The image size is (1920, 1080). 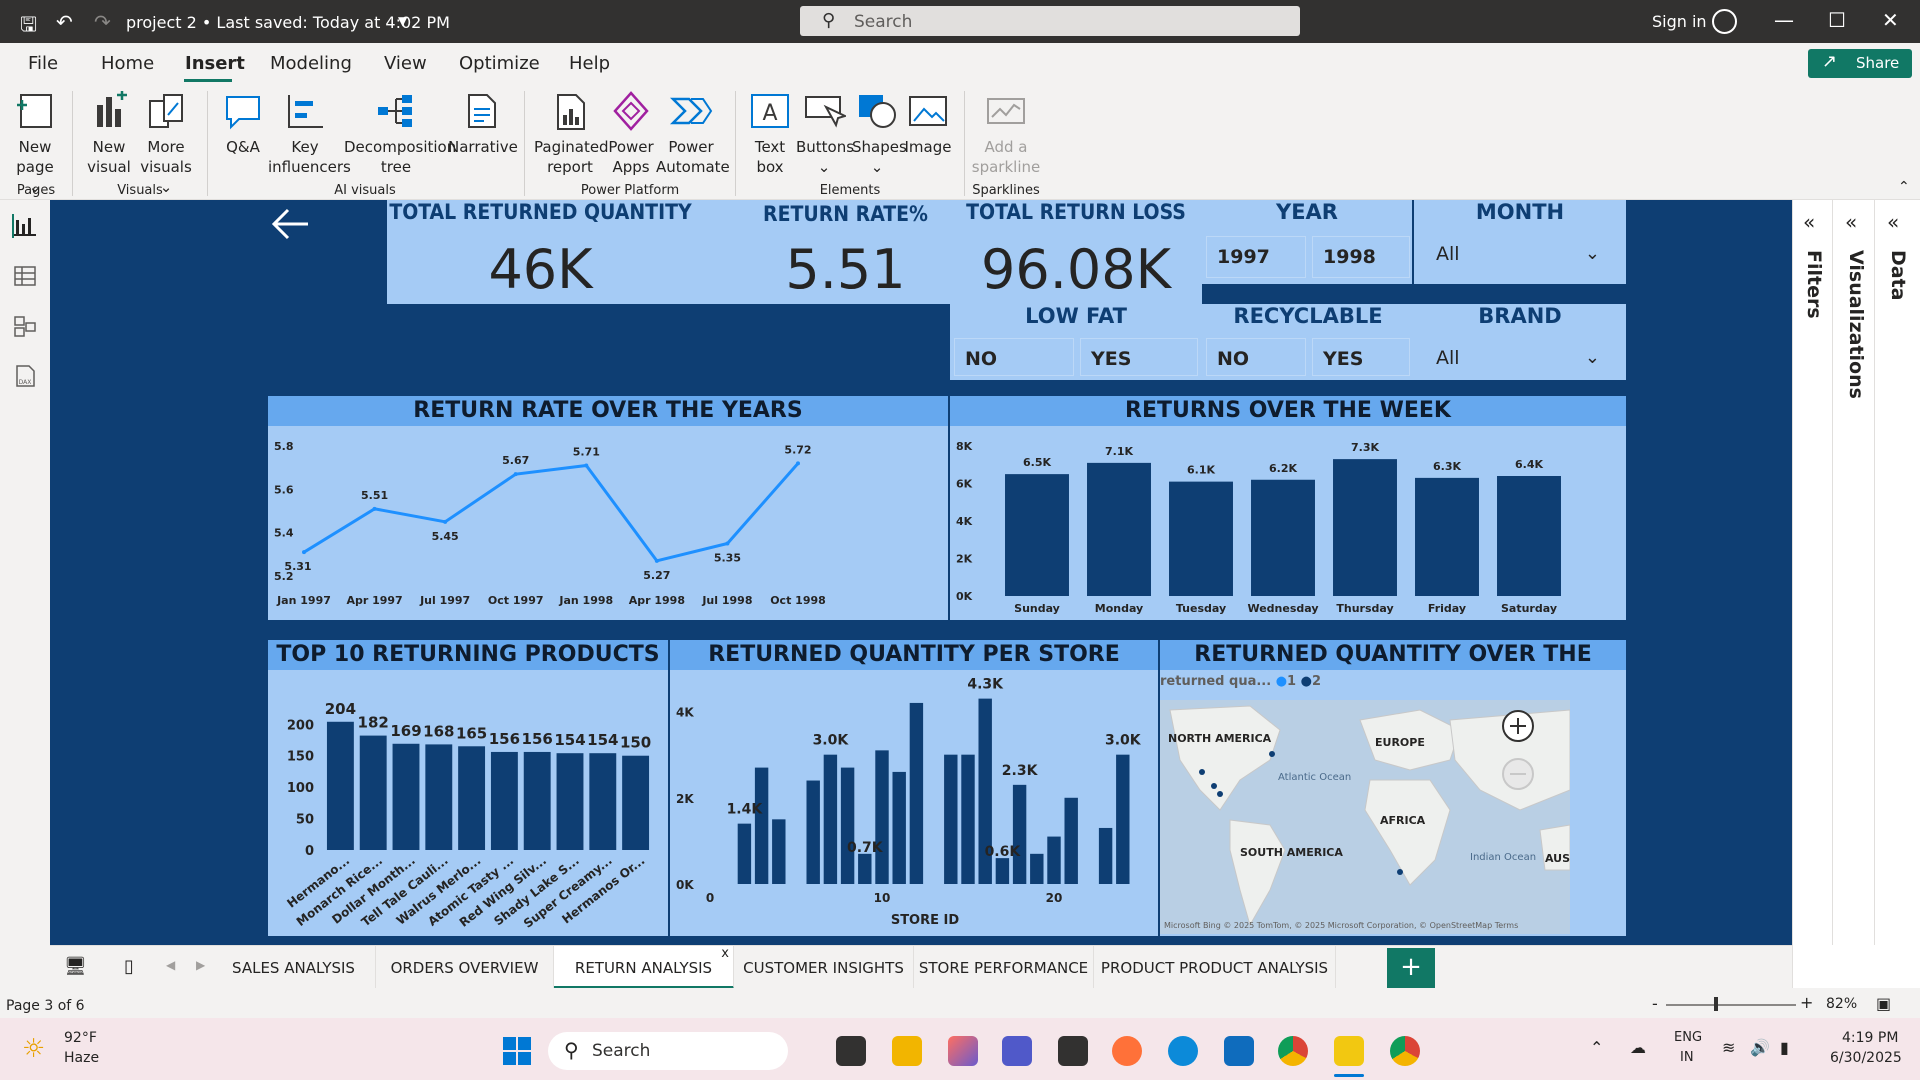 I want to click on back-arrow-icon, so click(x=291, y=224).